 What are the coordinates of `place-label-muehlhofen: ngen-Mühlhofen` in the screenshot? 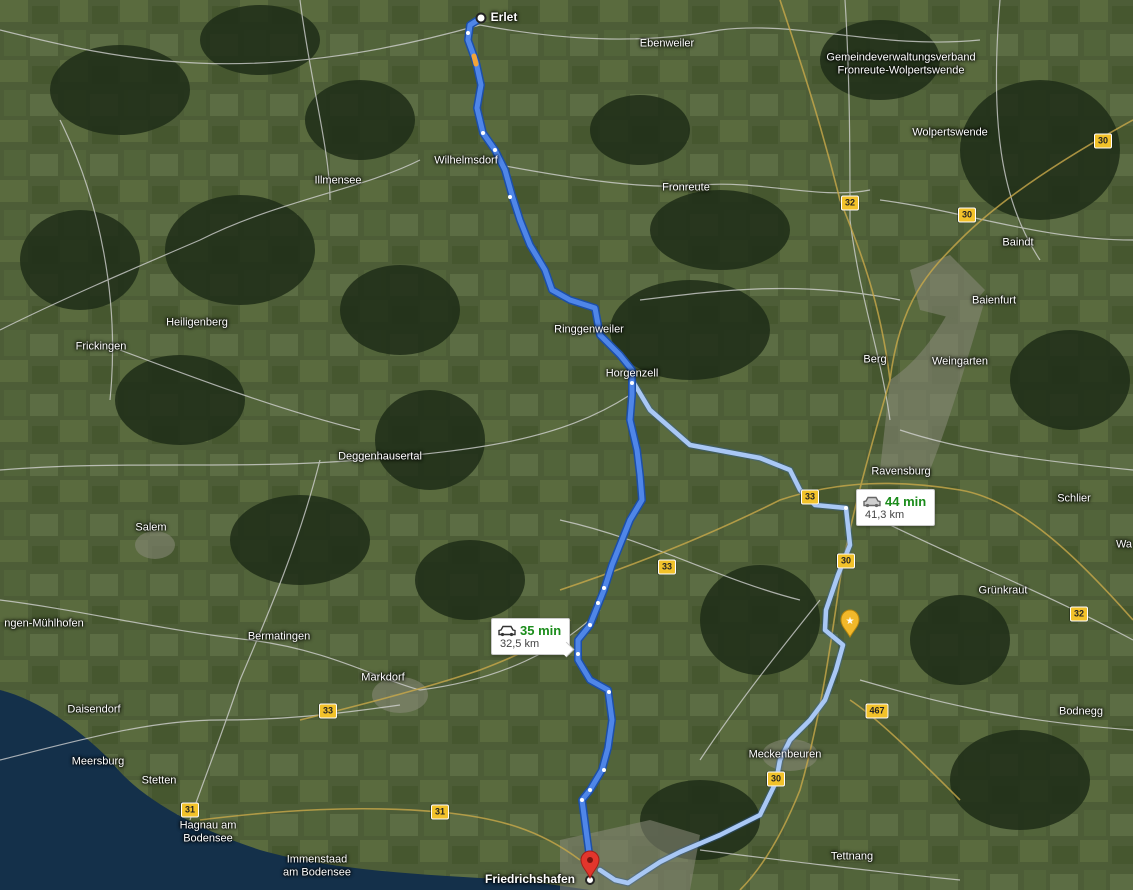 It's located at (44, 623).